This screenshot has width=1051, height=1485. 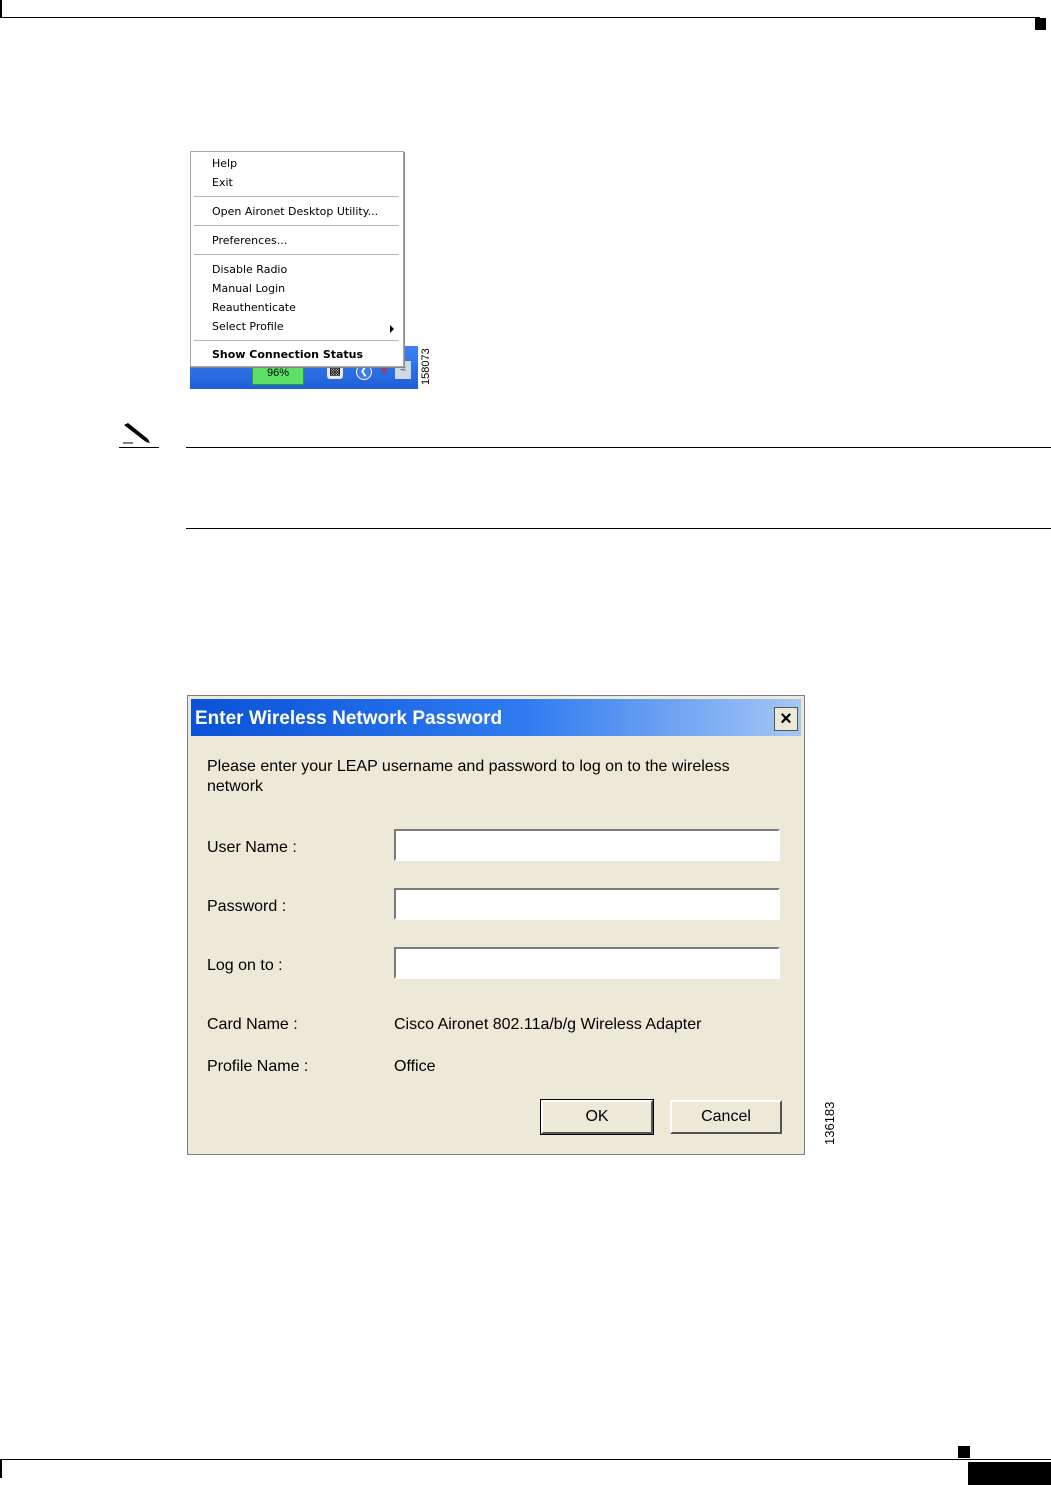 What do you see at coordinates (525, 1459) in the screenshot?
I see `footer-rule` at bounding box center [525, 1459].